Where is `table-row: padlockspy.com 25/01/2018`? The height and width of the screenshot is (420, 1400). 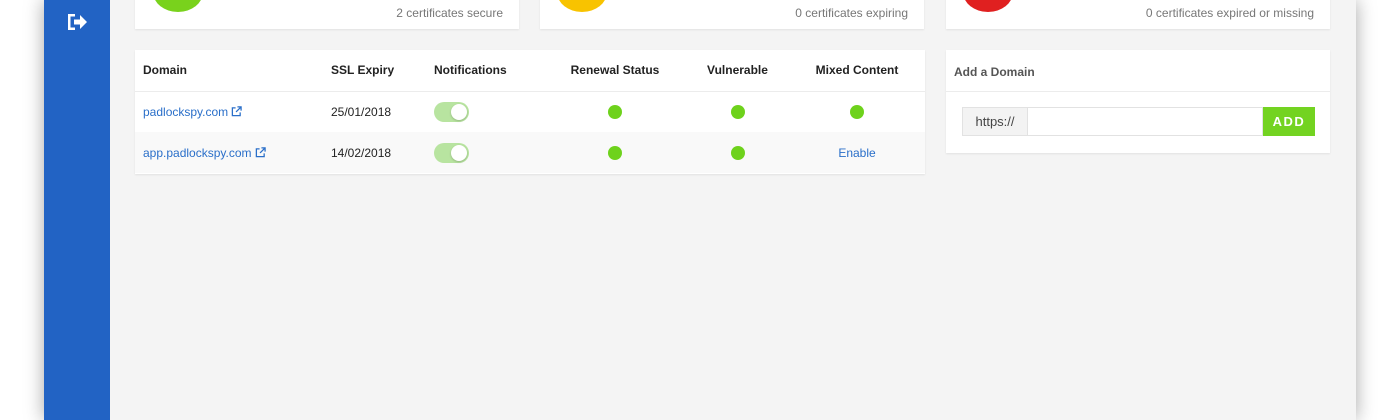 table-row: padlockspy.com 25/01/2018 is located at coordinates (530, 111).